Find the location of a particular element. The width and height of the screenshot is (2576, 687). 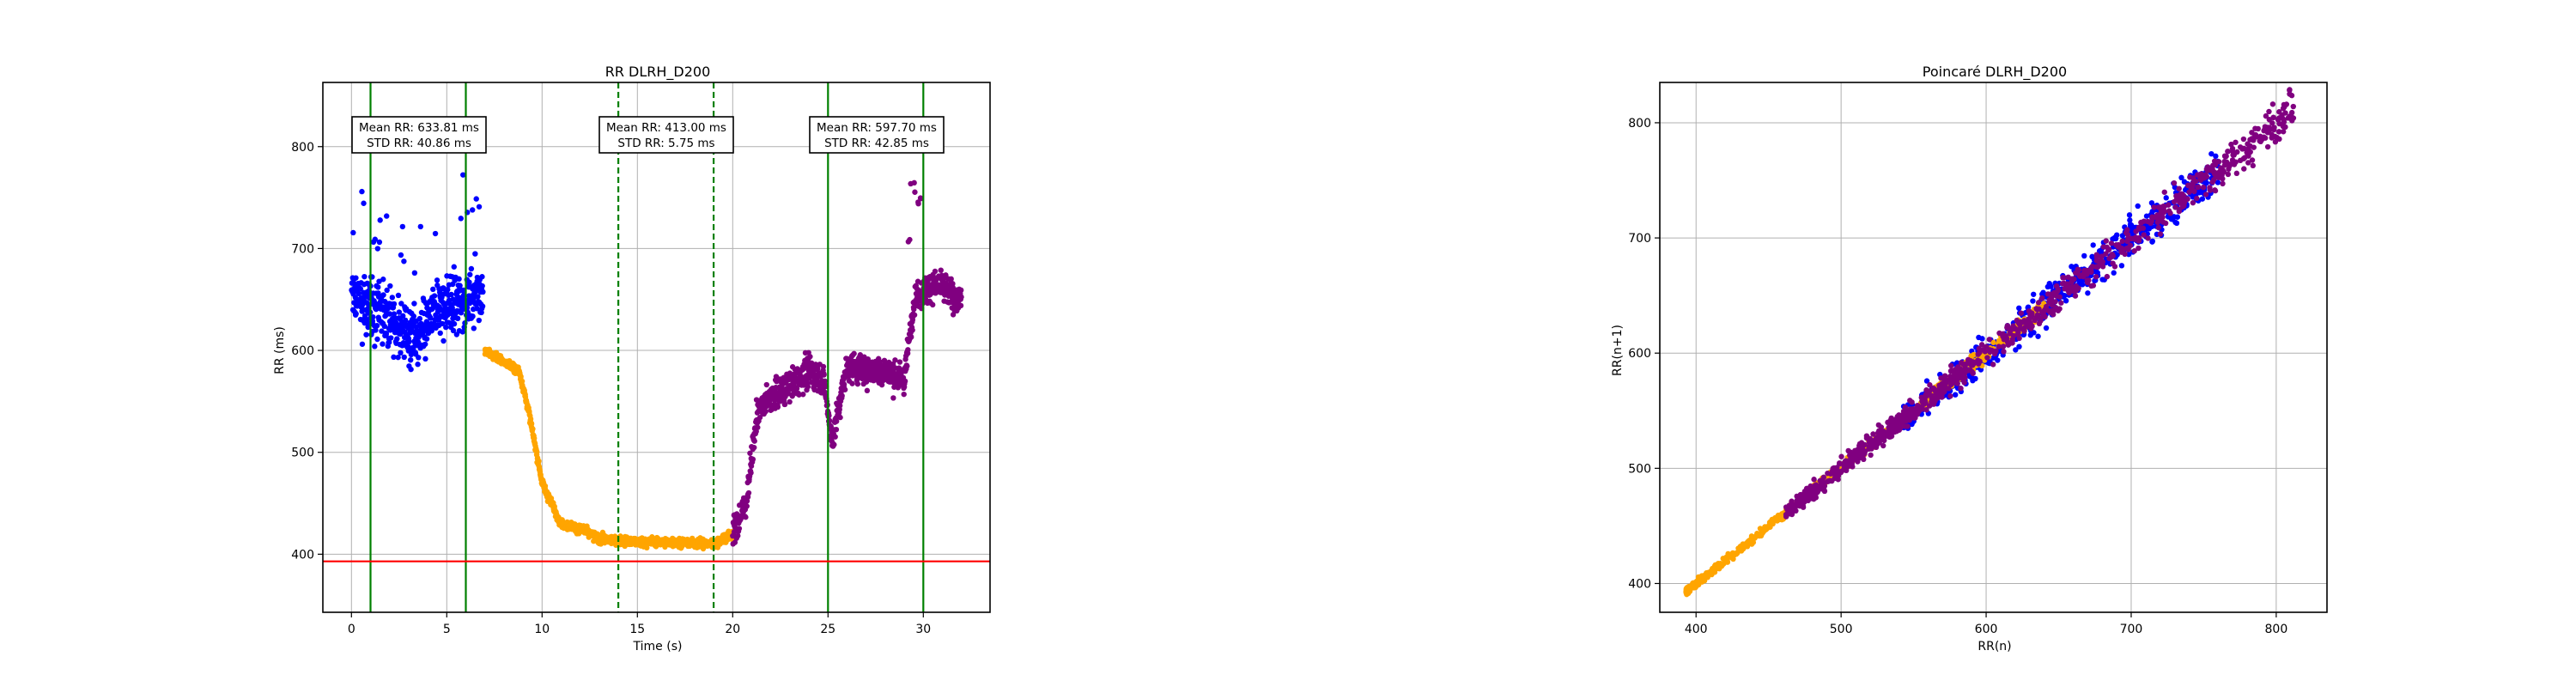

poincare-chart-ytick-label: 800 is located at coordinates (1639, 124).